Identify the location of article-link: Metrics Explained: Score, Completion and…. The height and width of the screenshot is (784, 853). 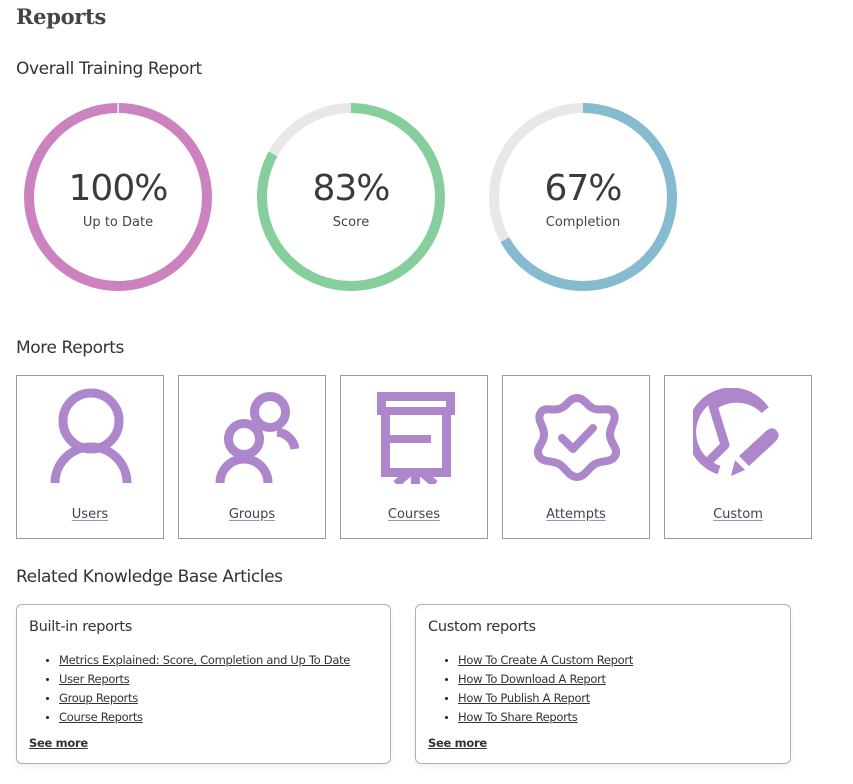
(204, 660).